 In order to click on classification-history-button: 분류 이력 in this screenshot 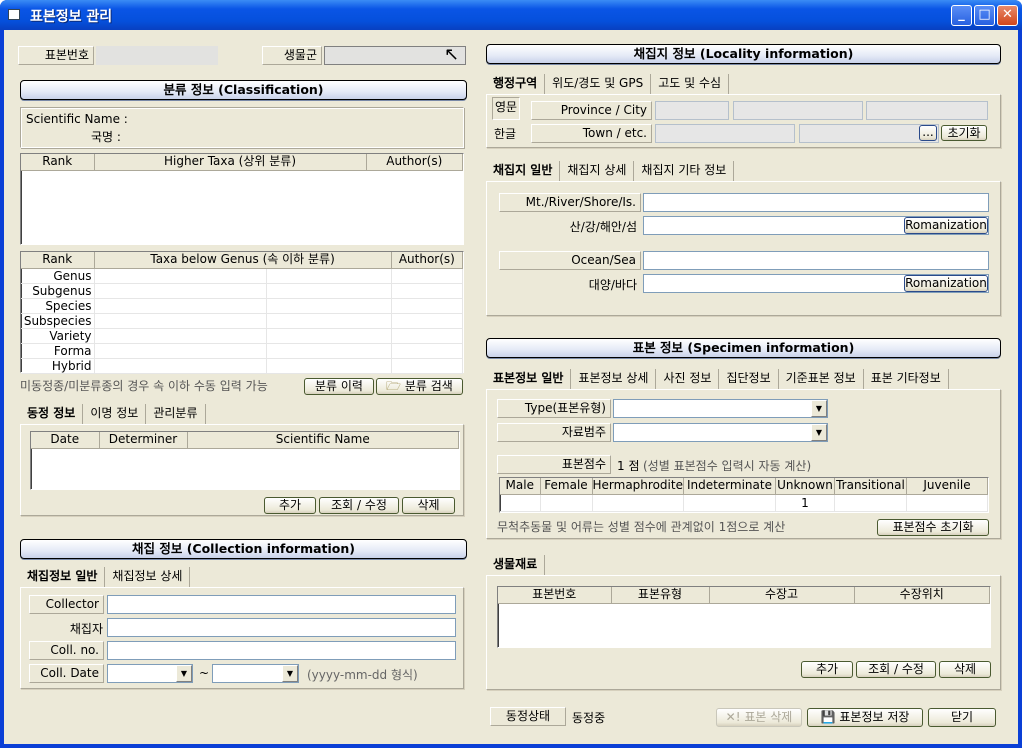, I will do `click(339, 386)`.